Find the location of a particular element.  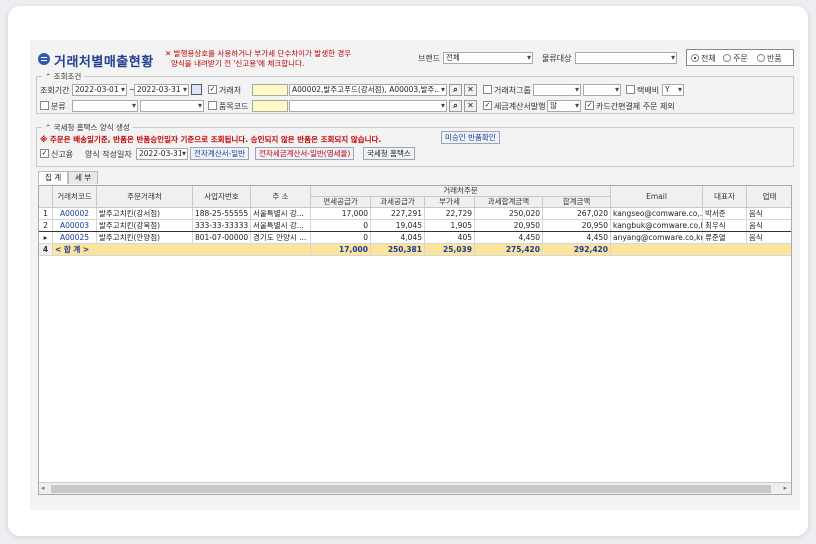

type-radio-group: 전체 주문 반품 is located at coordinates (740, 57).